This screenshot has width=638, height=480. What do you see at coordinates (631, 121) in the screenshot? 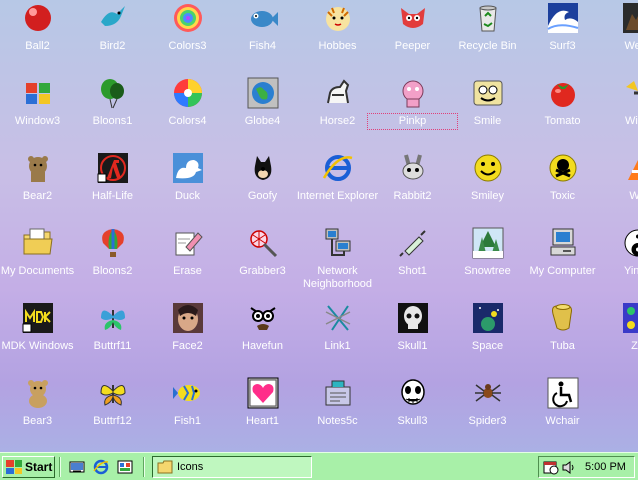
I see `desktop-icon-label: Winp` at bounding box center [631, 121].